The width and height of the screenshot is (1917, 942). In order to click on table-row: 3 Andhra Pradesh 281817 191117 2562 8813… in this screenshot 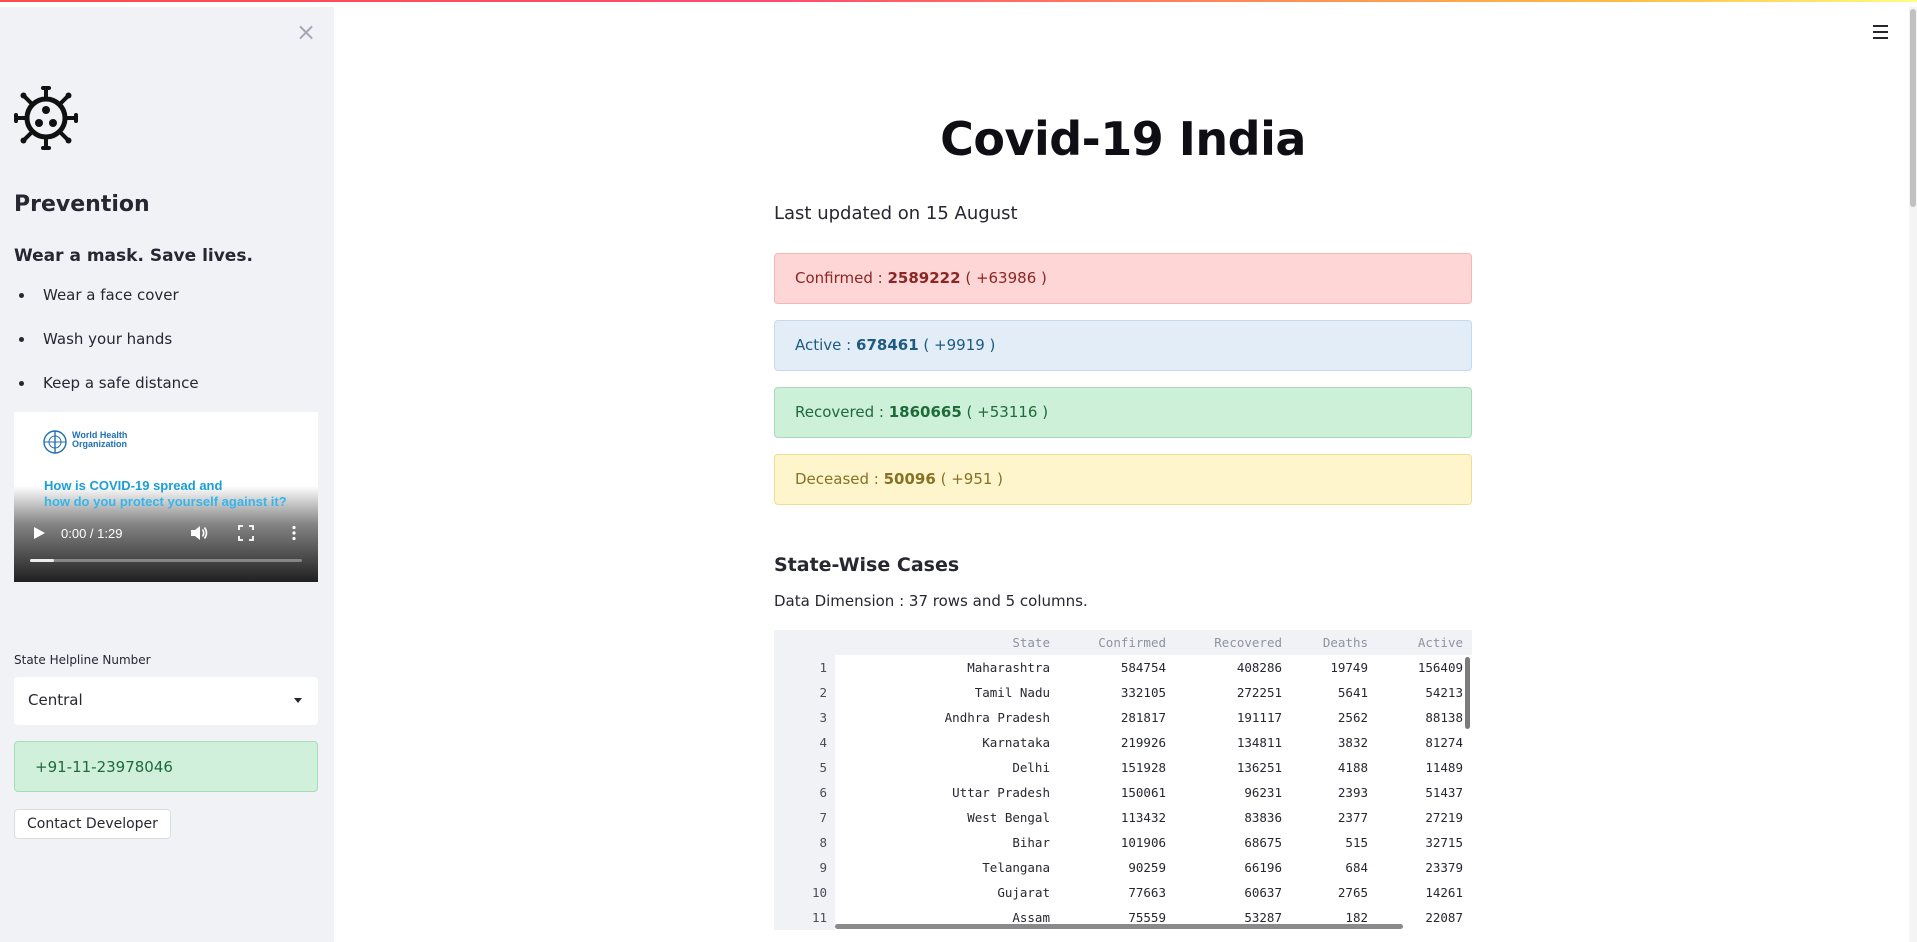, I will do `click(1123, 717)`.